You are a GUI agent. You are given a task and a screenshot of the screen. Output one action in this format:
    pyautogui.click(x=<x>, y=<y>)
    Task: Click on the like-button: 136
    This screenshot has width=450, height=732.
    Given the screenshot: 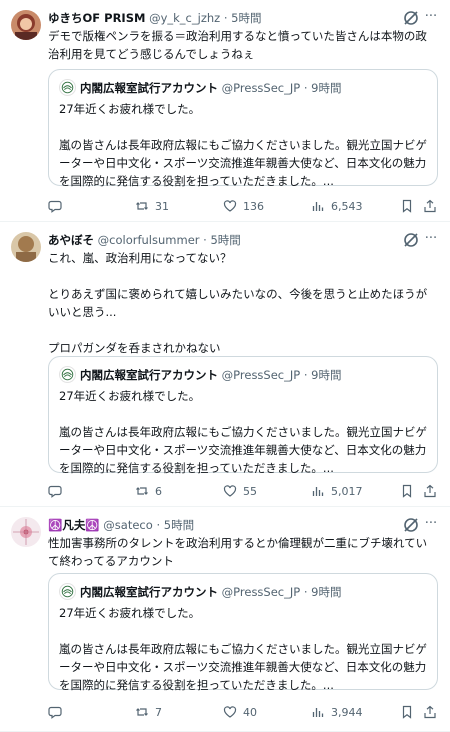 What is the action you would take?
    pyautogui.click(x=243, y=206)
    